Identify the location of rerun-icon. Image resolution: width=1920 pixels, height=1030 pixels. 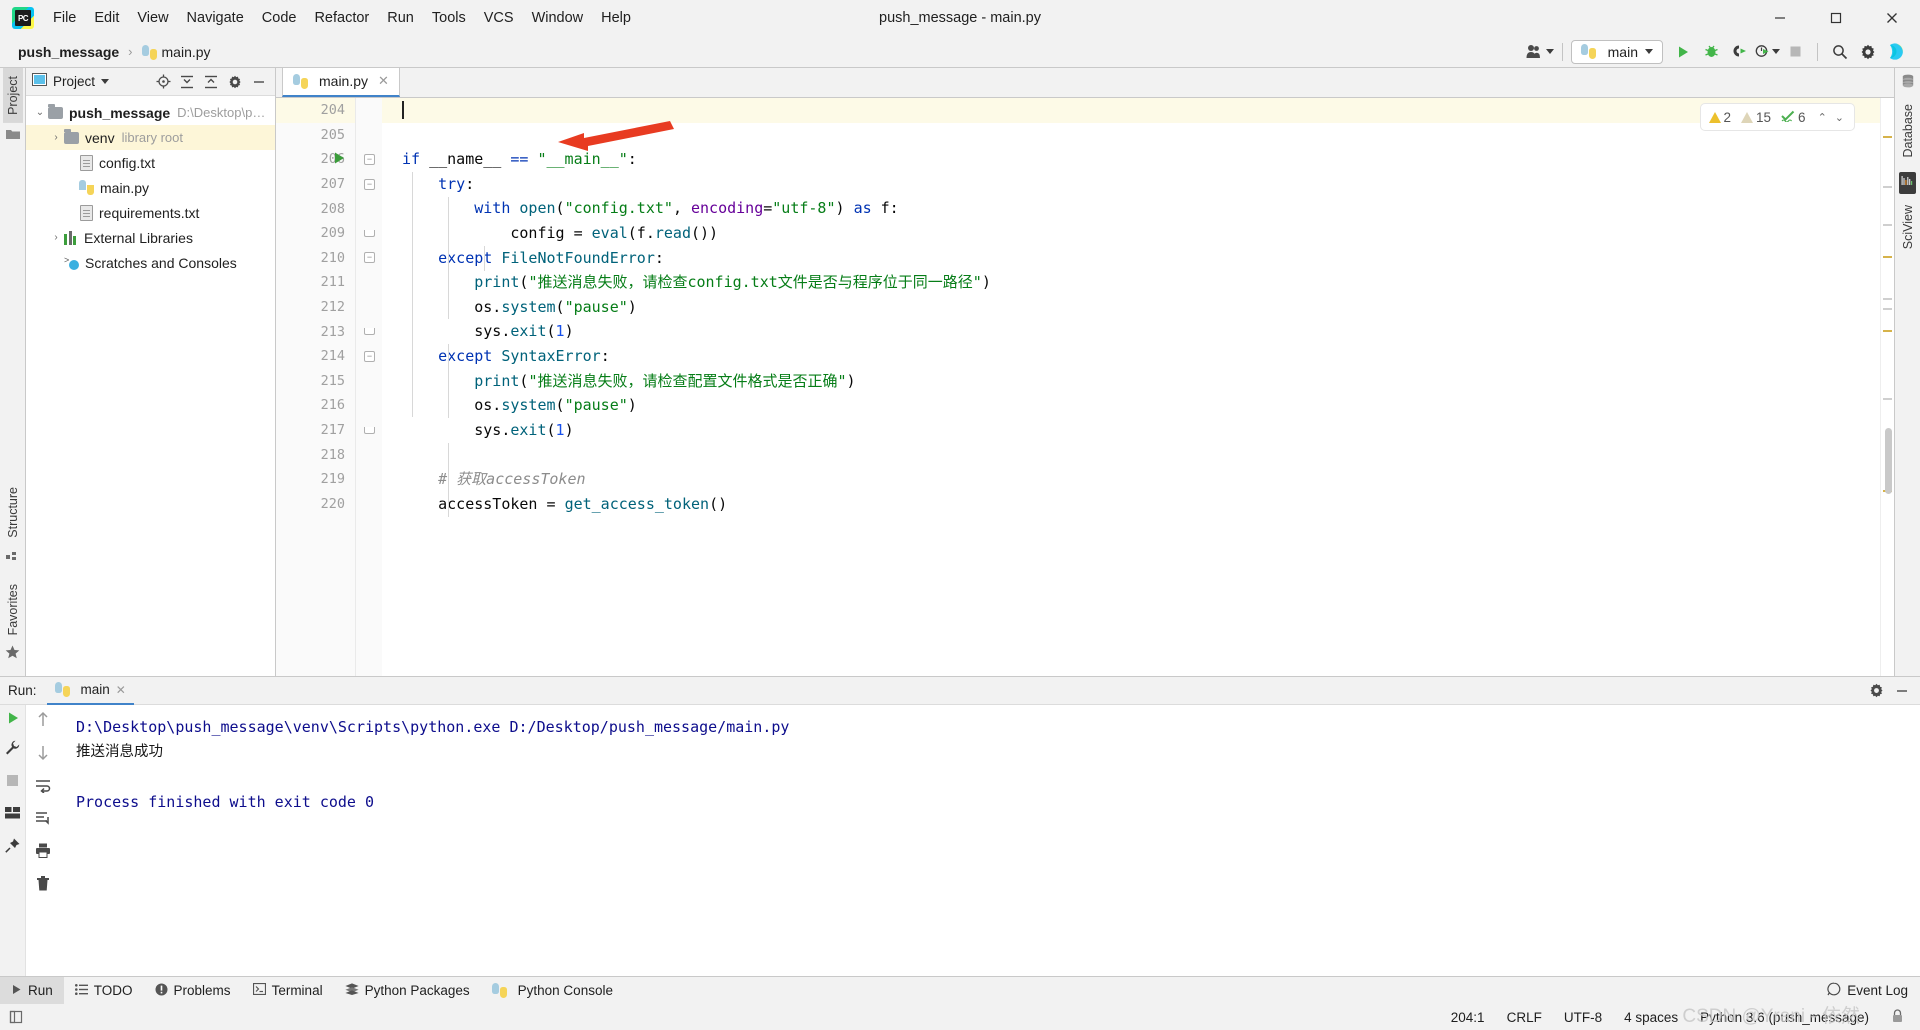
(13, 720).